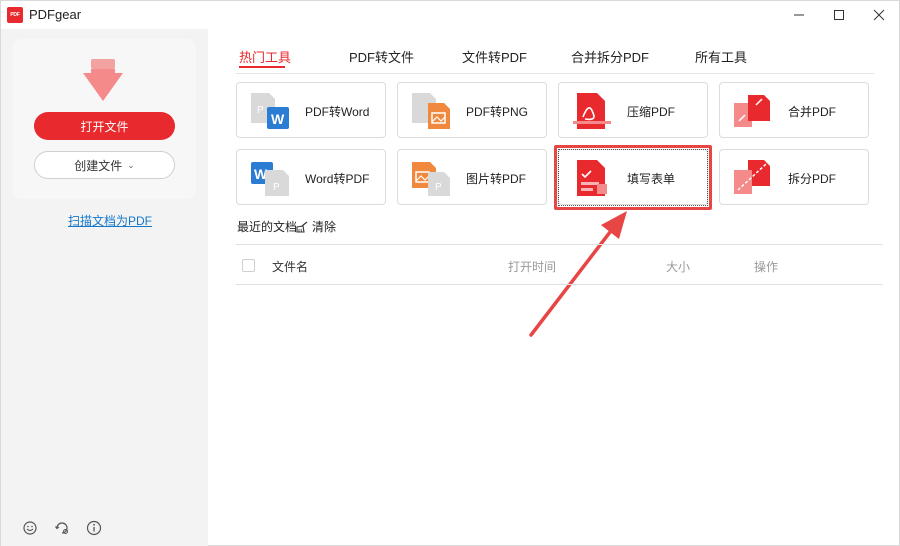 The width and height of the screenshot is (900, 546). Describe the element at coordinates (262, 67) in the screenshot. I see `active-tab-indicator` at that location.